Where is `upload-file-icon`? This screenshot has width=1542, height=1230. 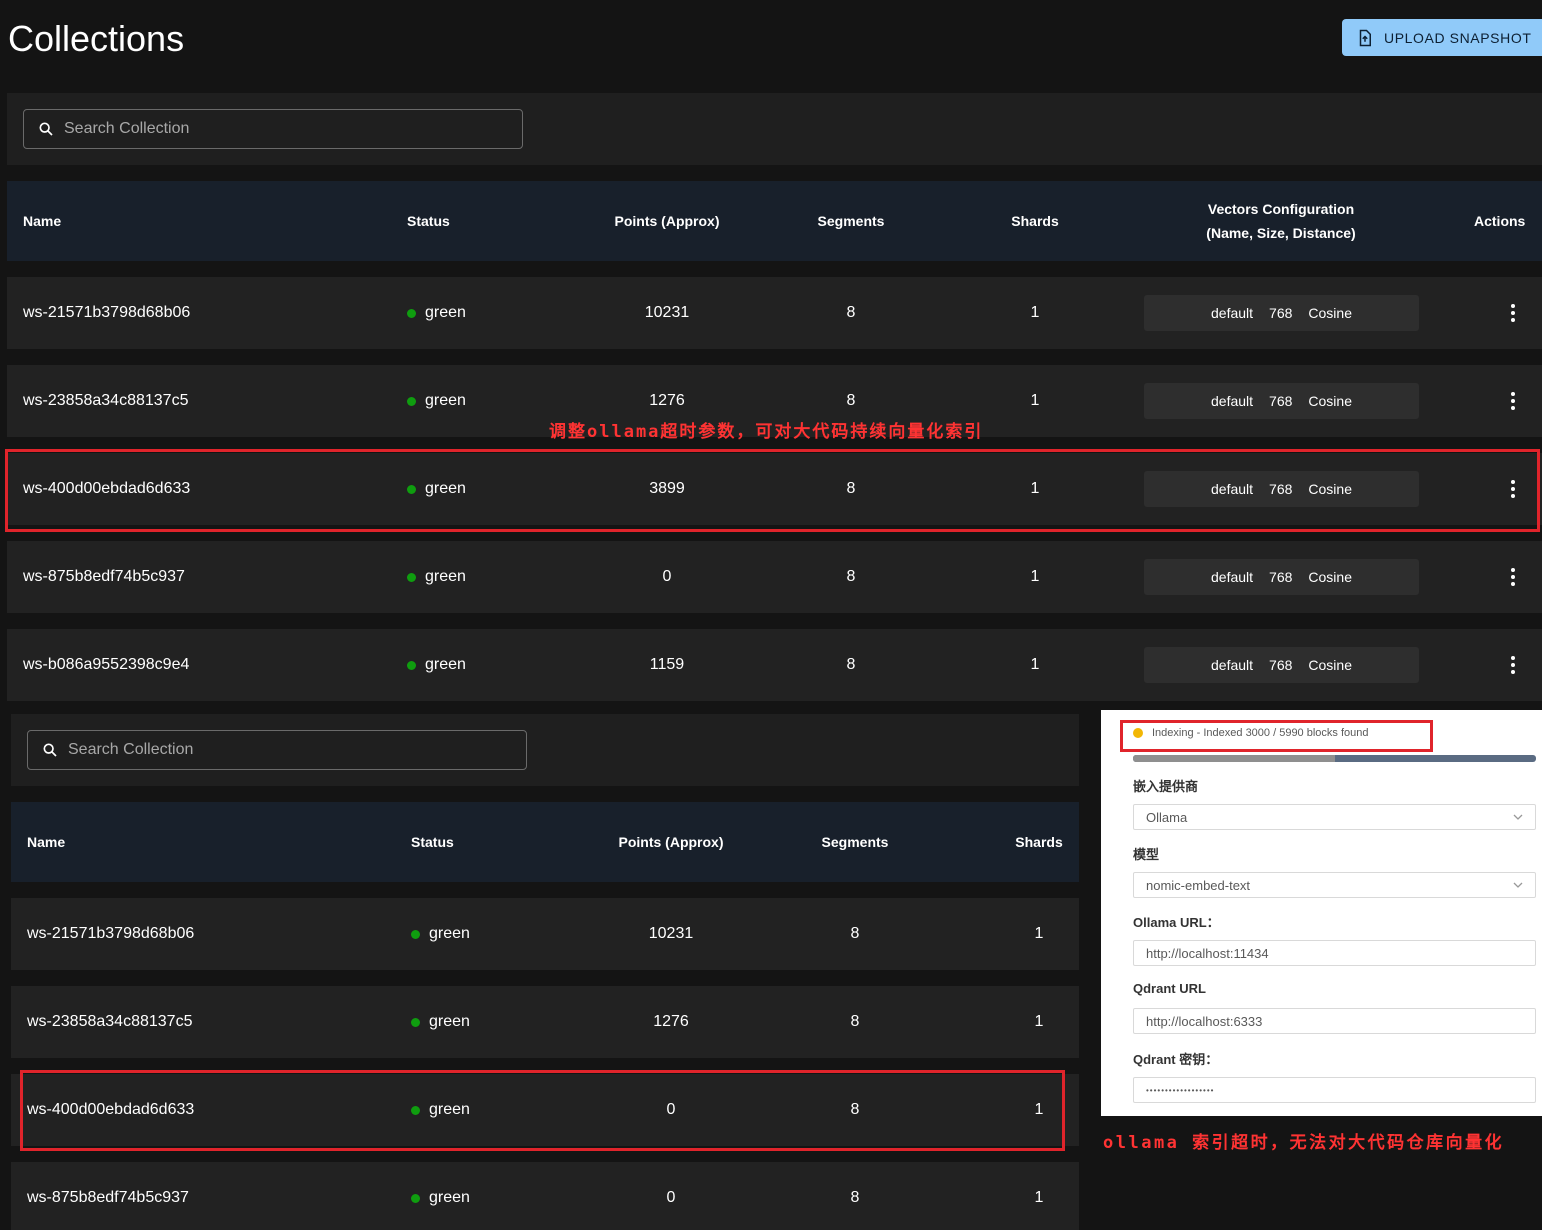
upload-file-icon is located at coordinates (1365, 37).